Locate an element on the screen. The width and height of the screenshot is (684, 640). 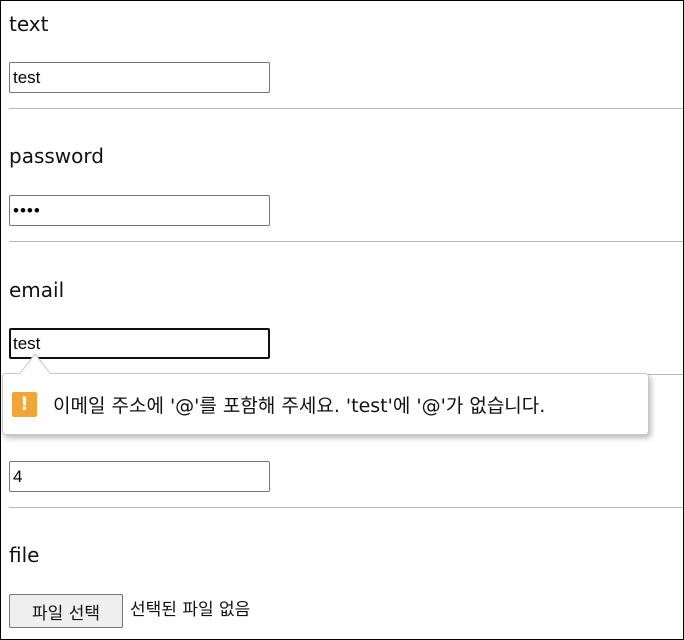
file-status-text: 선택된 파일 없음 is located at coordinates (190, 610).